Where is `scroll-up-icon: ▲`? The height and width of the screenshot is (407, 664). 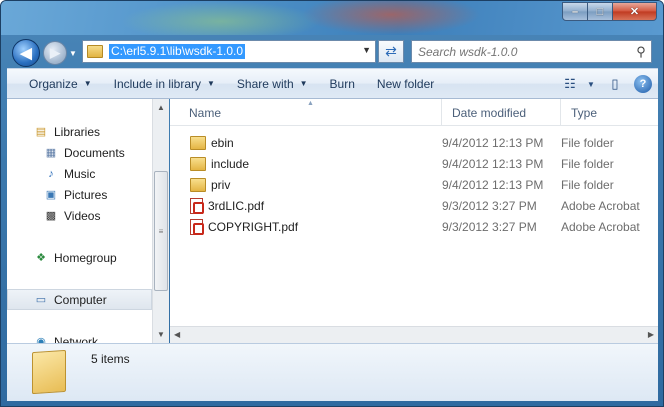
scroll-up-icon: ▲ is located at coordinates (161, 107).